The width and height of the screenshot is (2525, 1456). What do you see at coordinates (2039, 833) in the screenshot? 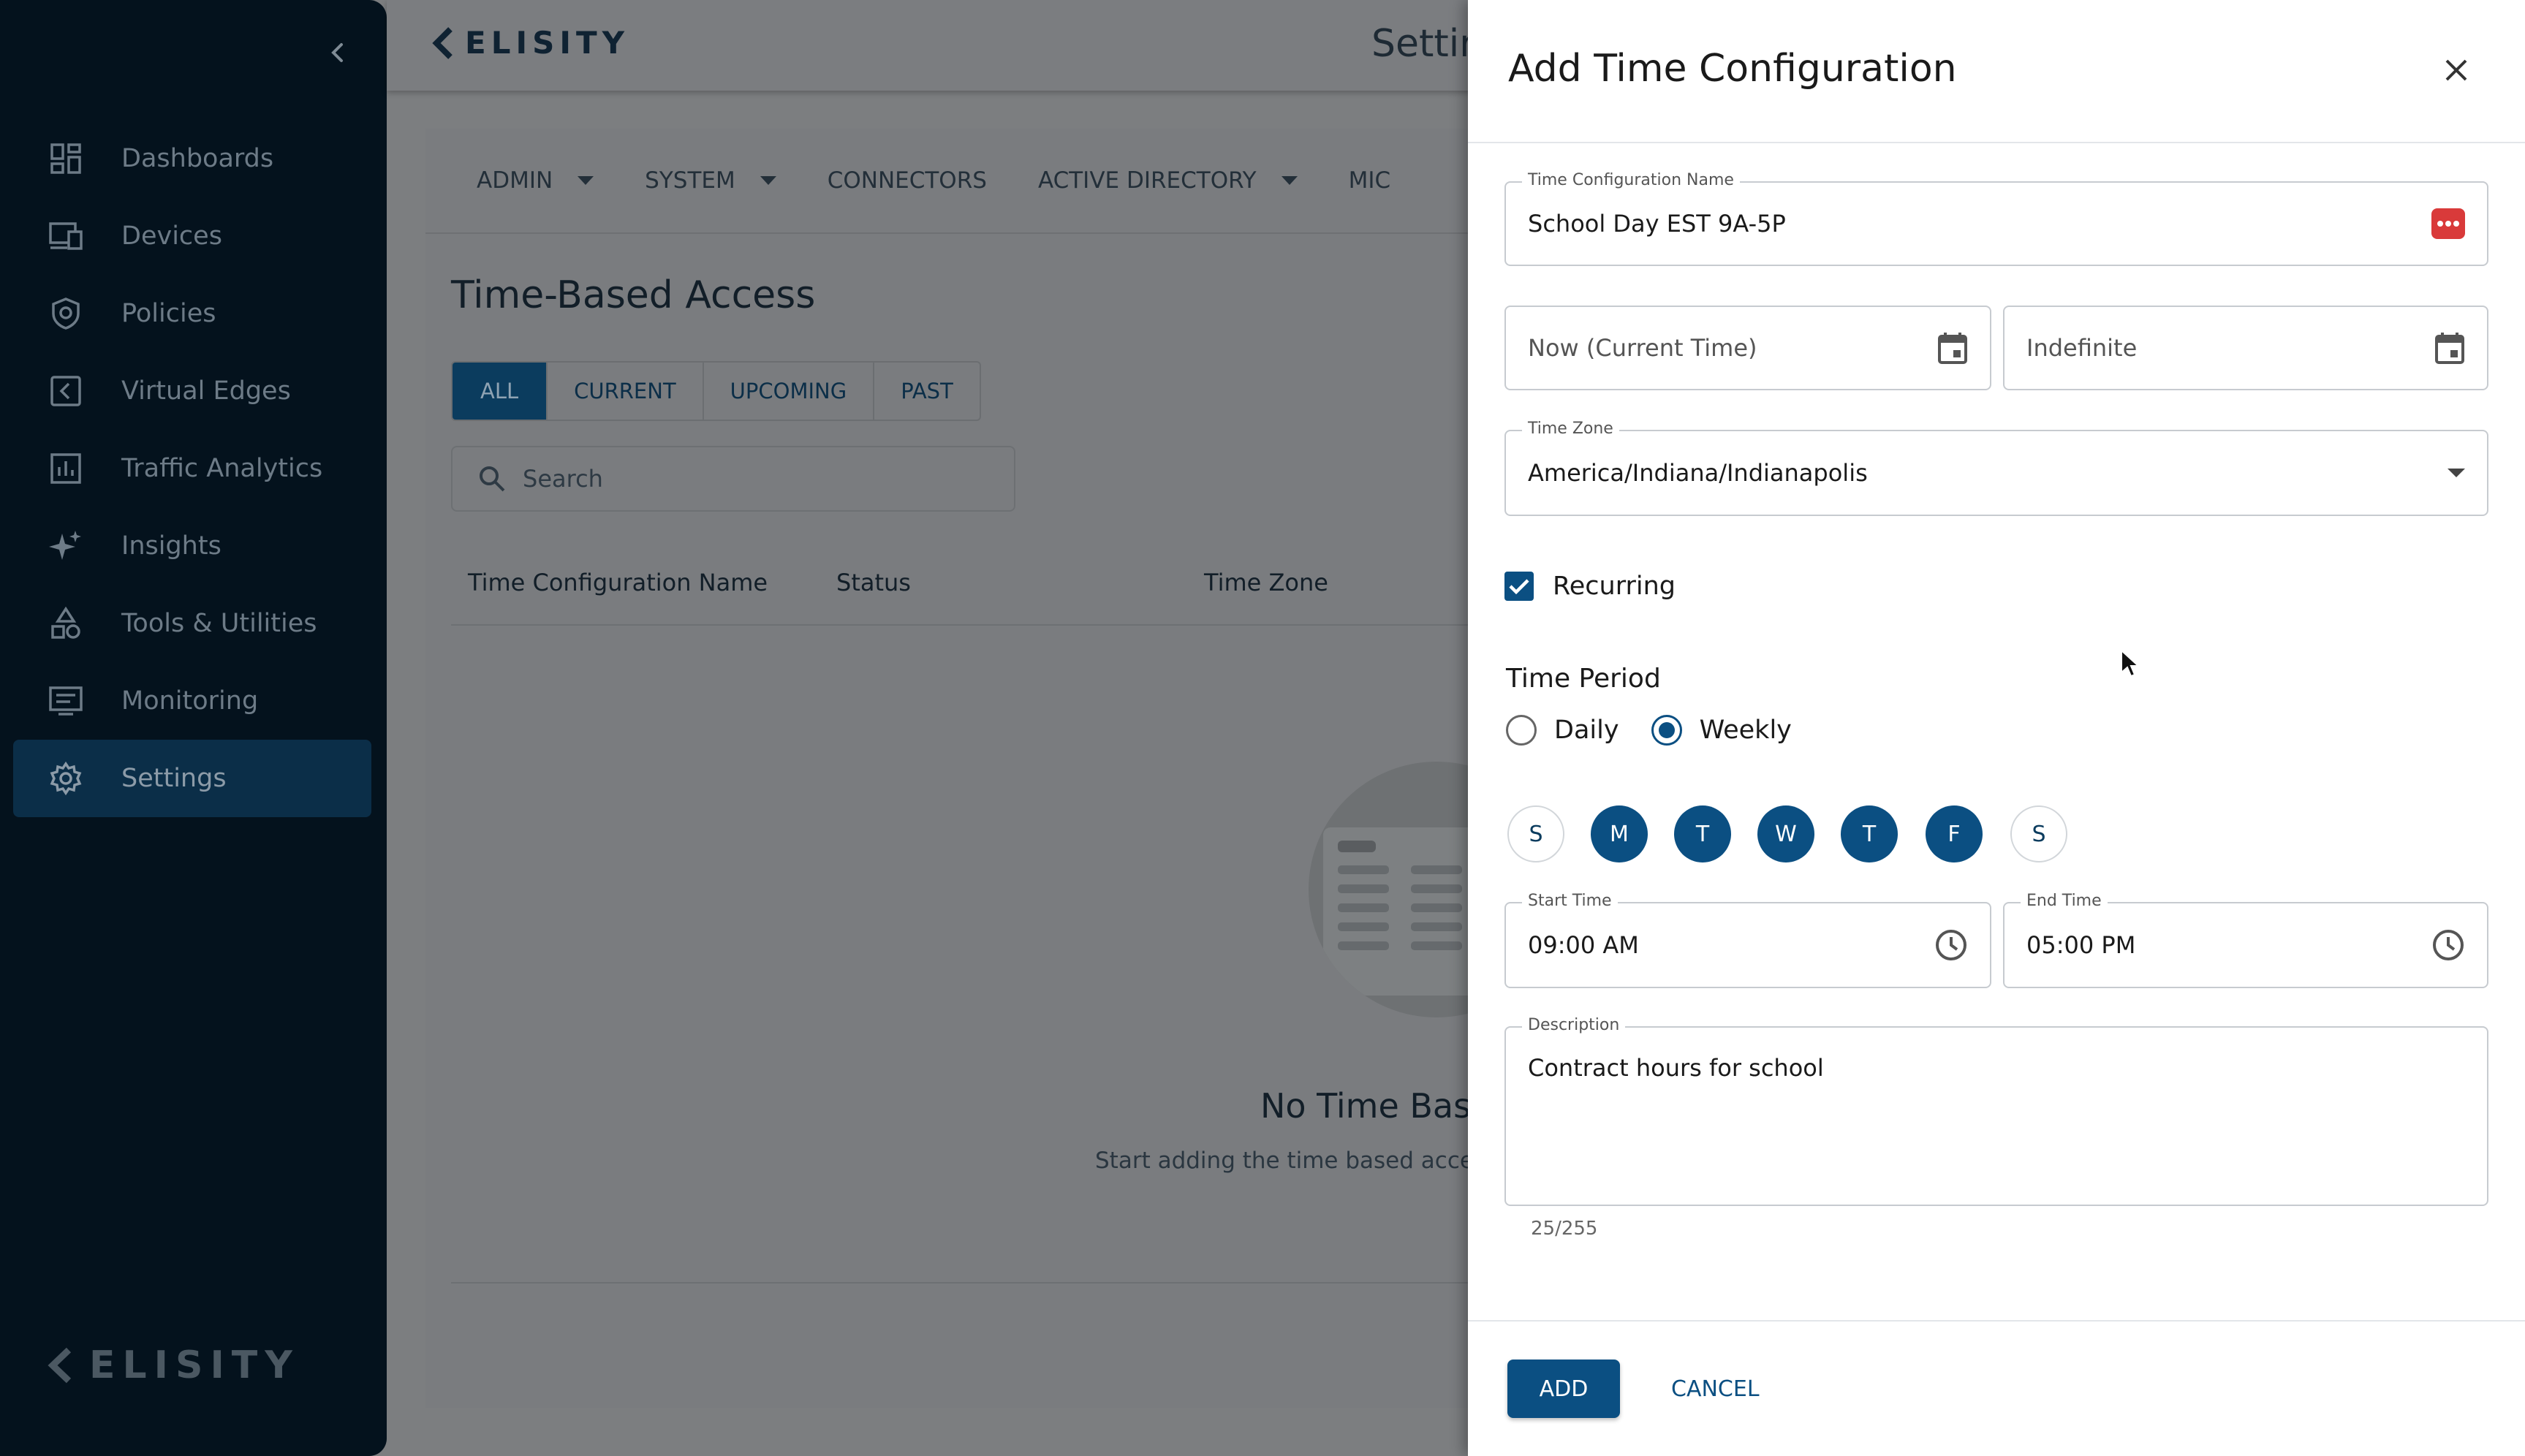
I see `day-toggle-saturday: S` at bounding box center [2039, 833].